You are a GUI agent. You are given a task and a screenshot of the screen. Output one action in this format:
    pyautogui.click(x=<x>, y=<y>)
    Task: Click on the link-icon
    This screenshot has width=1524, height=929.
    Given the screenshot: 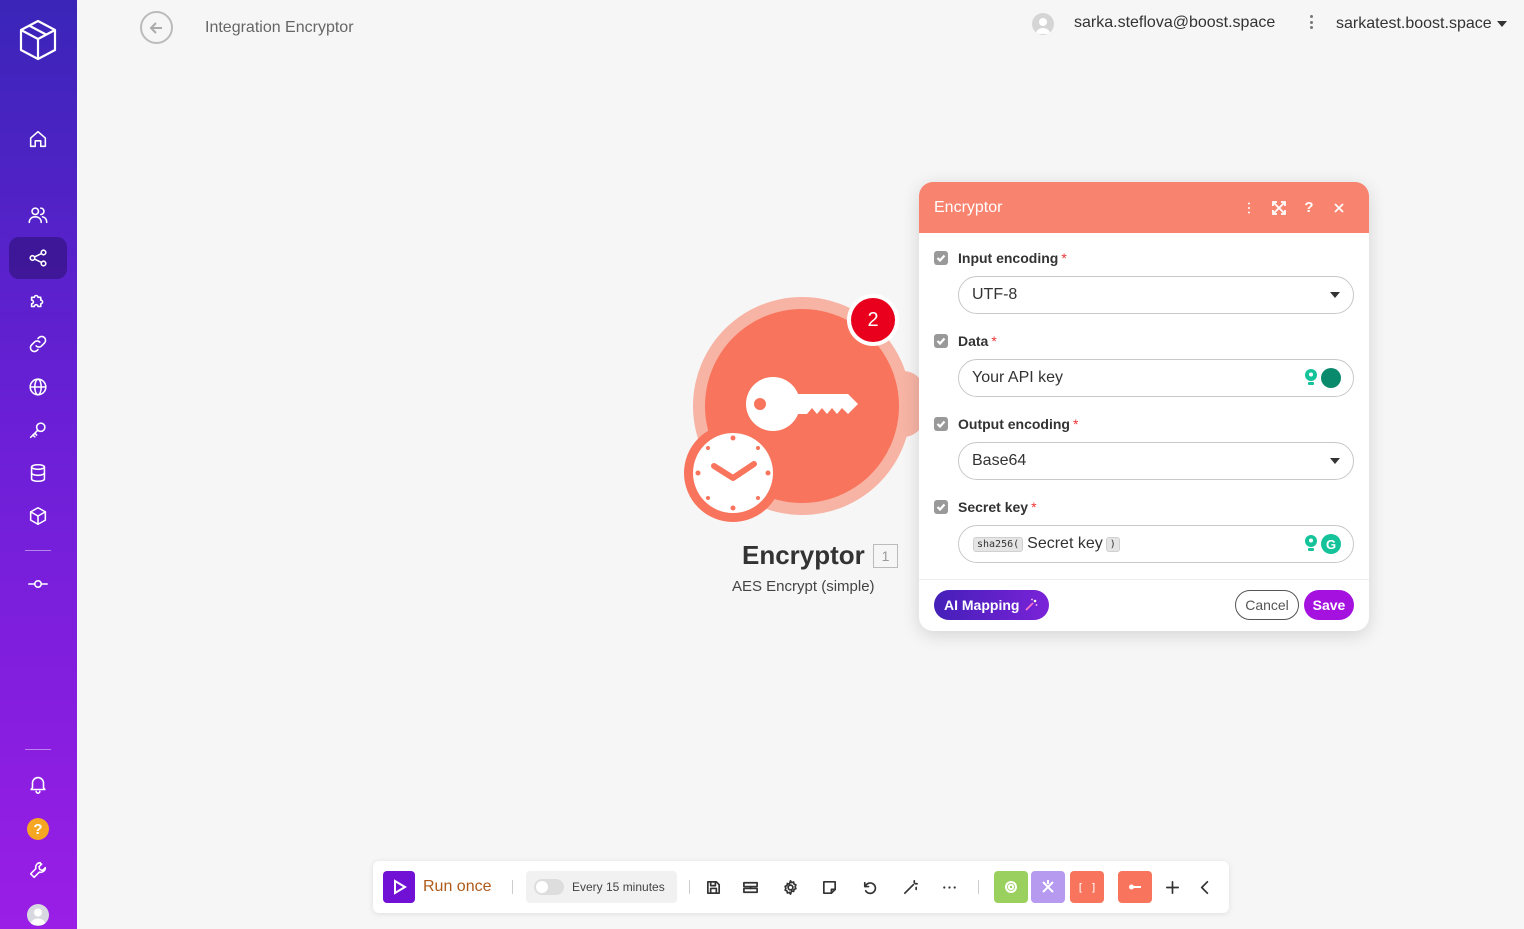 What is the action you would take?
    pyautogui.click(x=38, y=344)
    